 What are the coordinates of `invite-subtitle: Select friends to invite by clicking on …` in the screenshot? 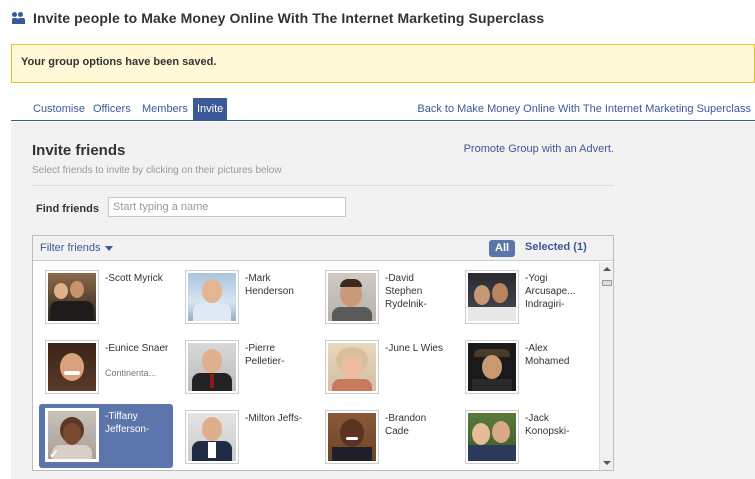 It's located at (157, 170).